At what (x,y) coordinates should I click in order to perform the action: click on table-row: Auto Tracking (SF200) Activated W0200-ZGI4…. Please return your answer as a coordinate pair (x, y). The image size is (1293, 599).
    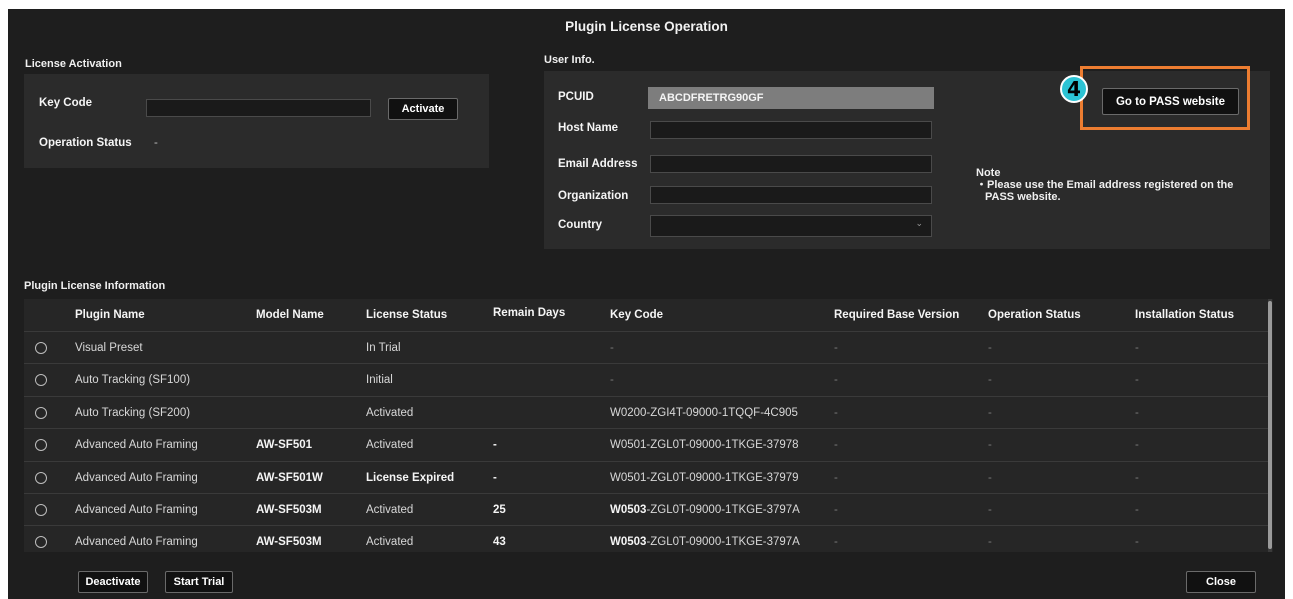
    Looking at the image, I should click on (646, 412).